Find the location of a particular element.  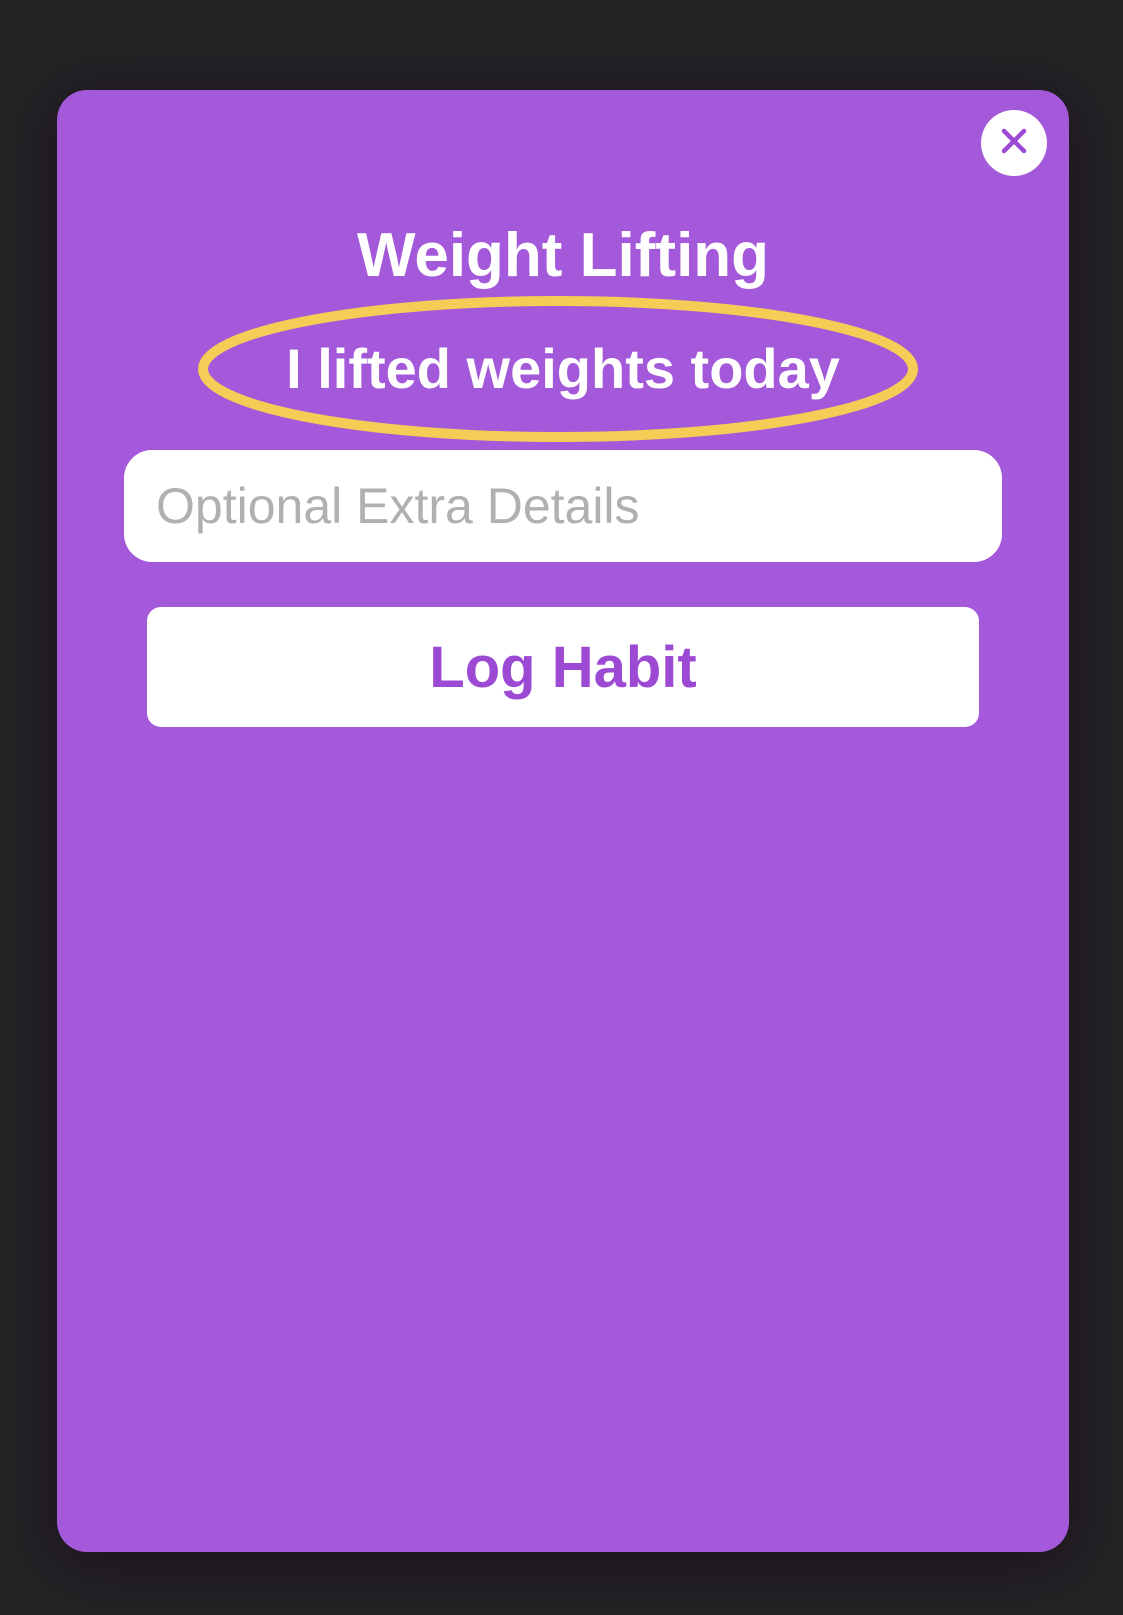

habit-description: I lifted weights today is located at coordinates (563, 368).